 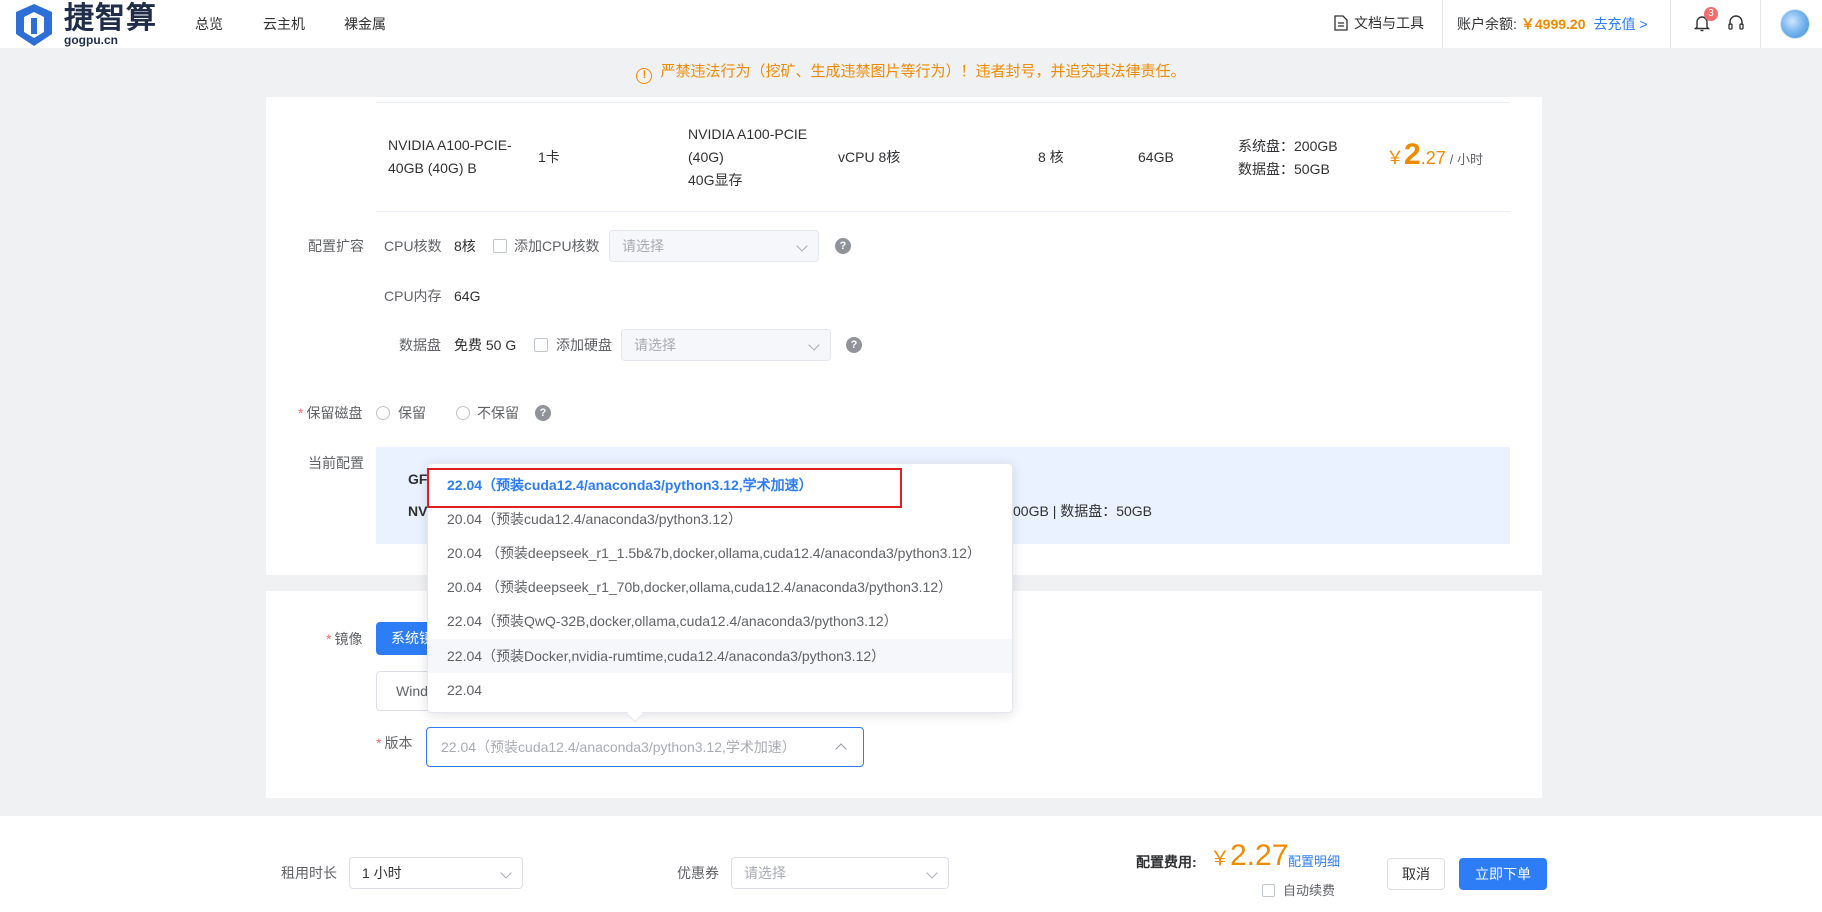 I want to click on headset-icon, so click(x=1736, y=23).